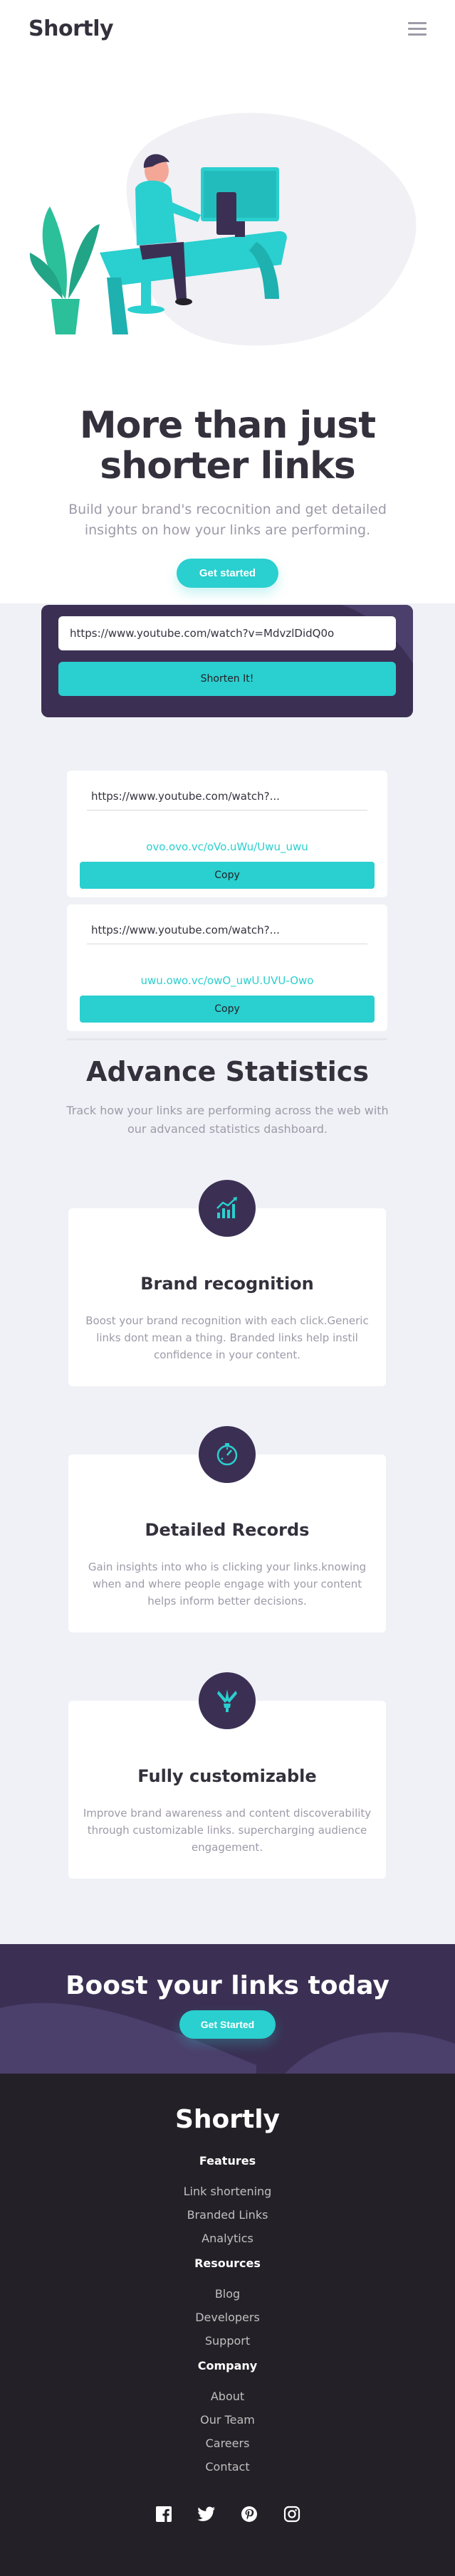 Image resolution: width=455 pixels, height=2576 pixels. Describe the element at coordinates (227, 2443) in the screenshot. I see `footer-link: Careers` at that location.